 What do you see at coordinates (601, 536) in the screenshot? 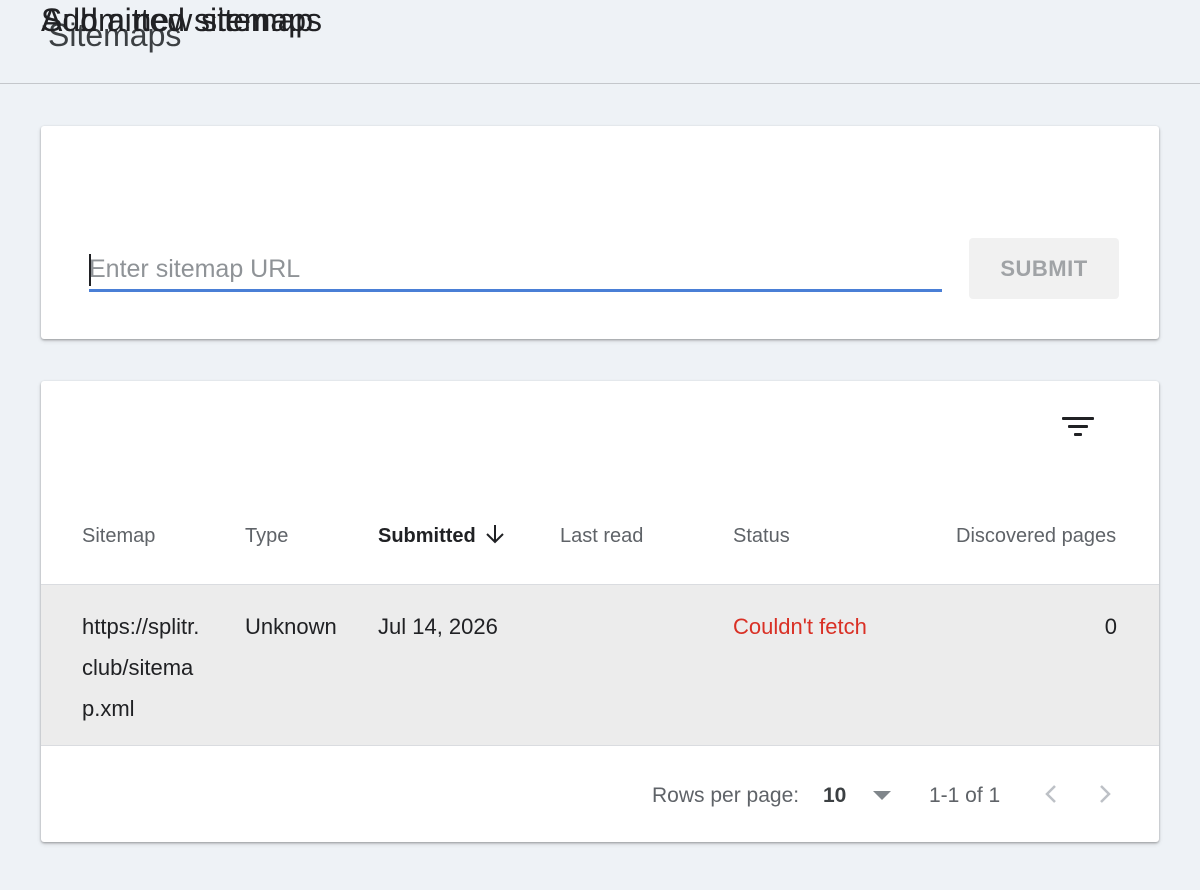
I see `column-header-last-read: Last read` at bounding box center [601, 536].